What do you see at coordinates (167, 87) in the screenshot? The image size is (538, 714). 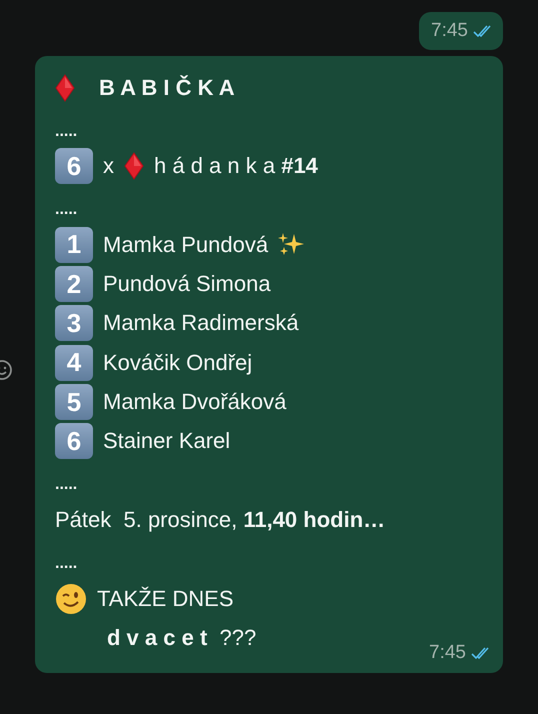 I see `message-text: B A B I Č K A` at bounding box center [167, 87].